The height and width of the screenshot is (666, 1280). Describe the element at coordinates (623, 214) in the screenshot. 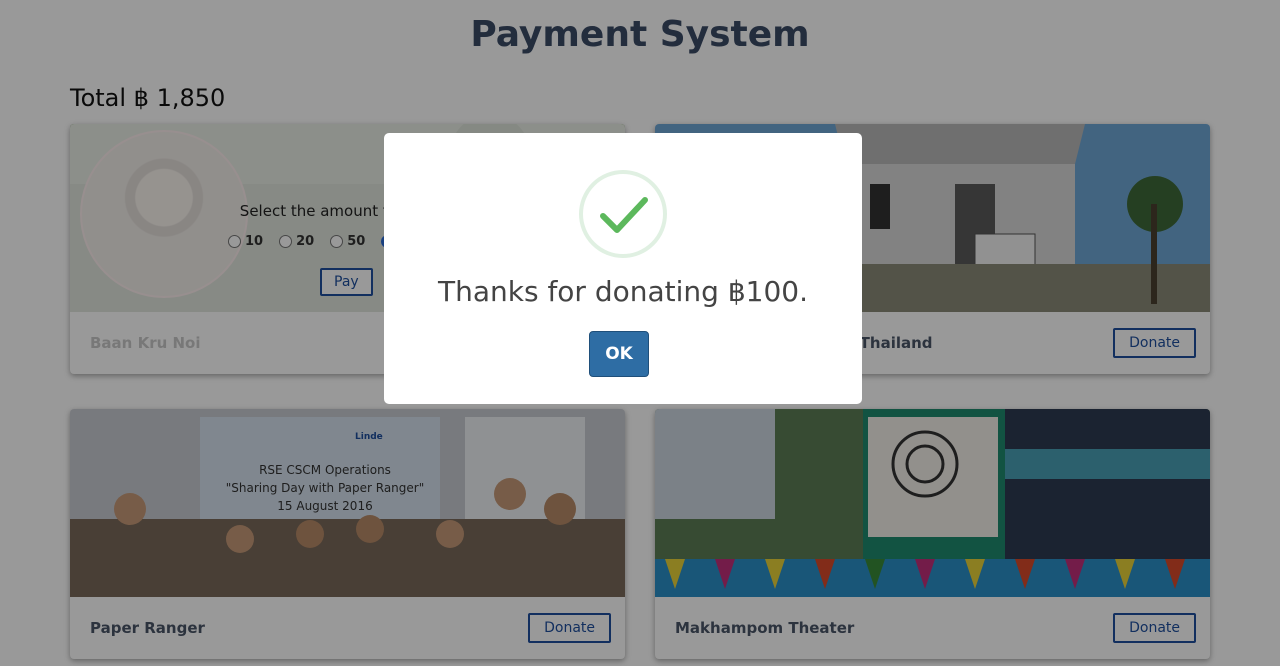

I see `checkmark-icon` at that location.